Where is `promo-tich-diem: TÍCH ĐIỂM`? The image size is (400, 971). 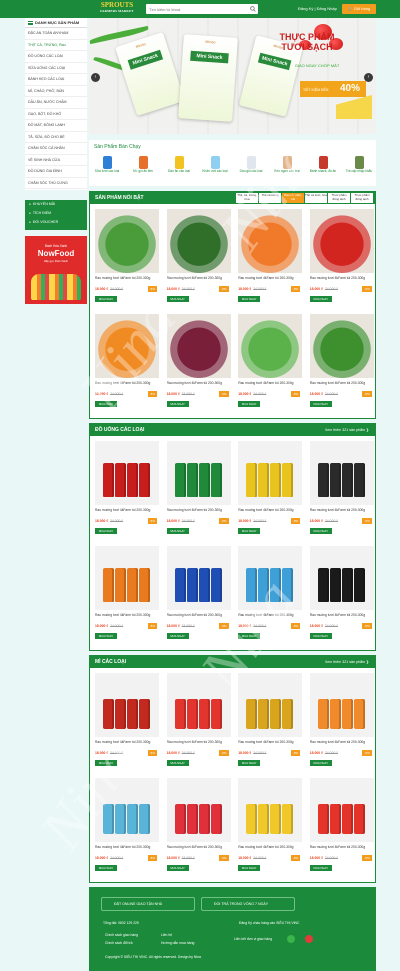 promo-tich-diem: TÍCH ĐIỂM is located at coordinates (56, 213).